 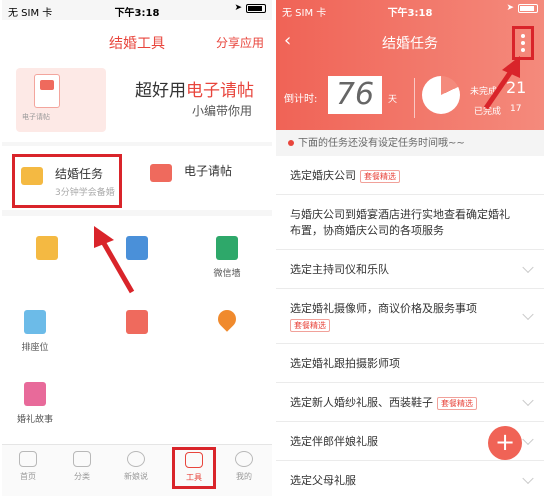 What do you see at coordinates (208, 171) in the screenshot?
I see `feature-title: 电子请帖` at bounding box center [208, 171].